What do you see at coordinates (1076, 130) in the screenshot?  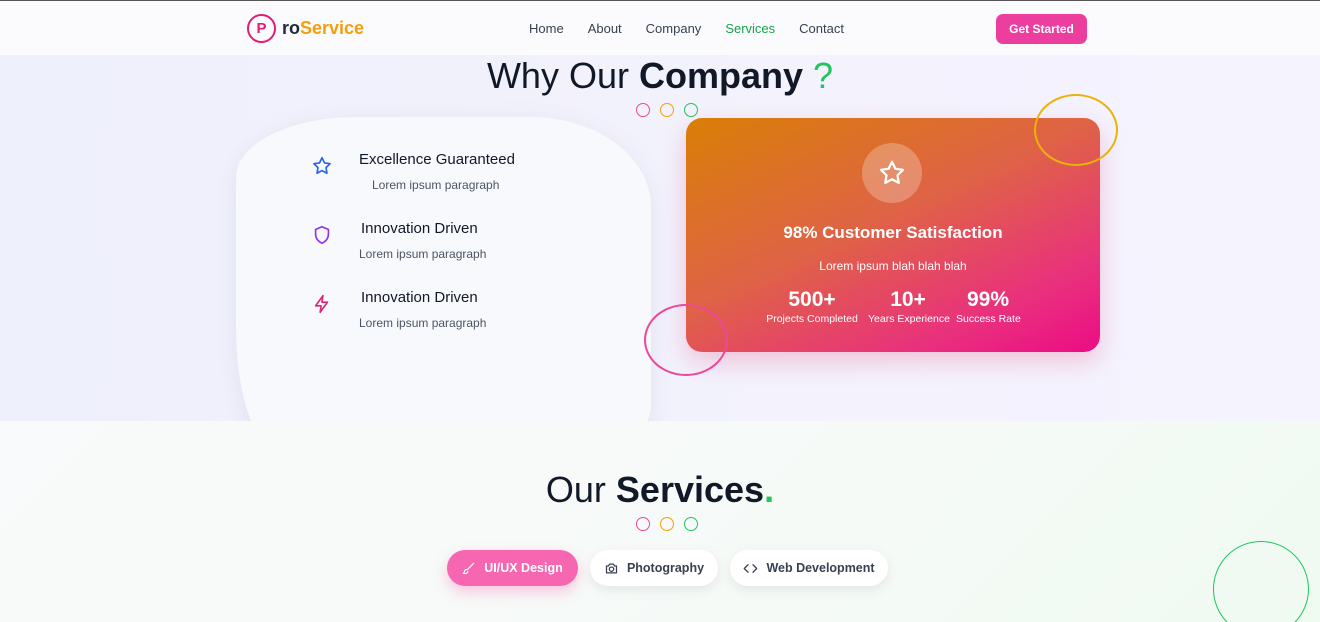 I see `decorative-ring-amber` at bounding box center [1076, 130].